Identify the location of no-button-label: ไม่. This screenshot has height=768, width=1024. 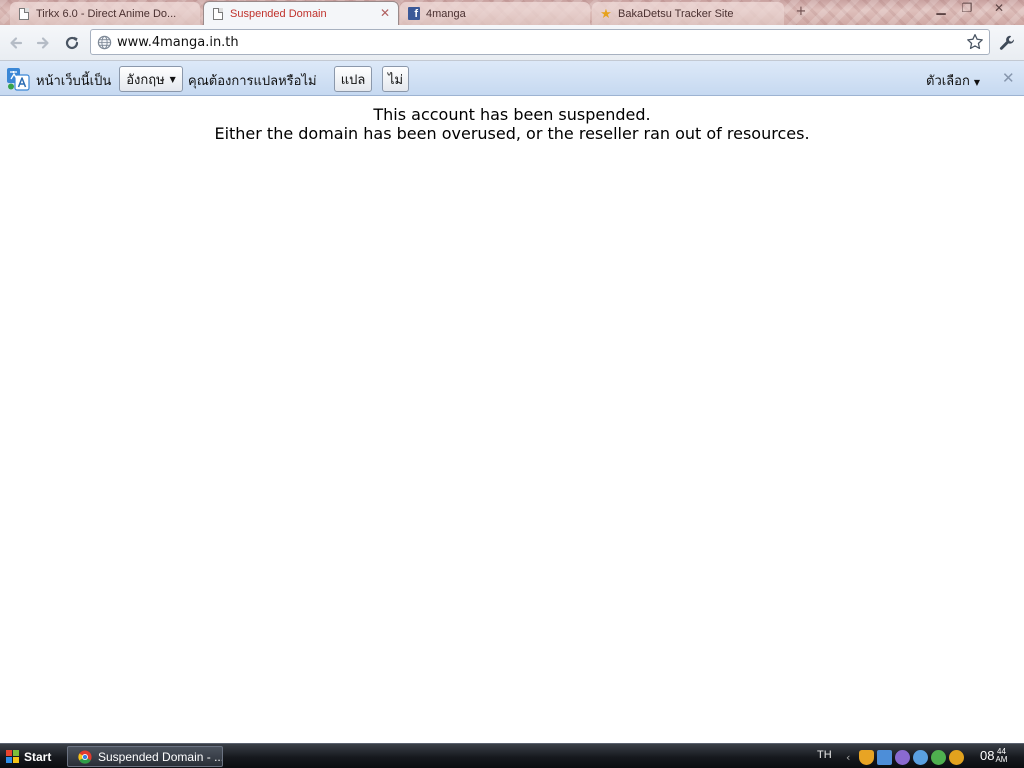
(395, 80).